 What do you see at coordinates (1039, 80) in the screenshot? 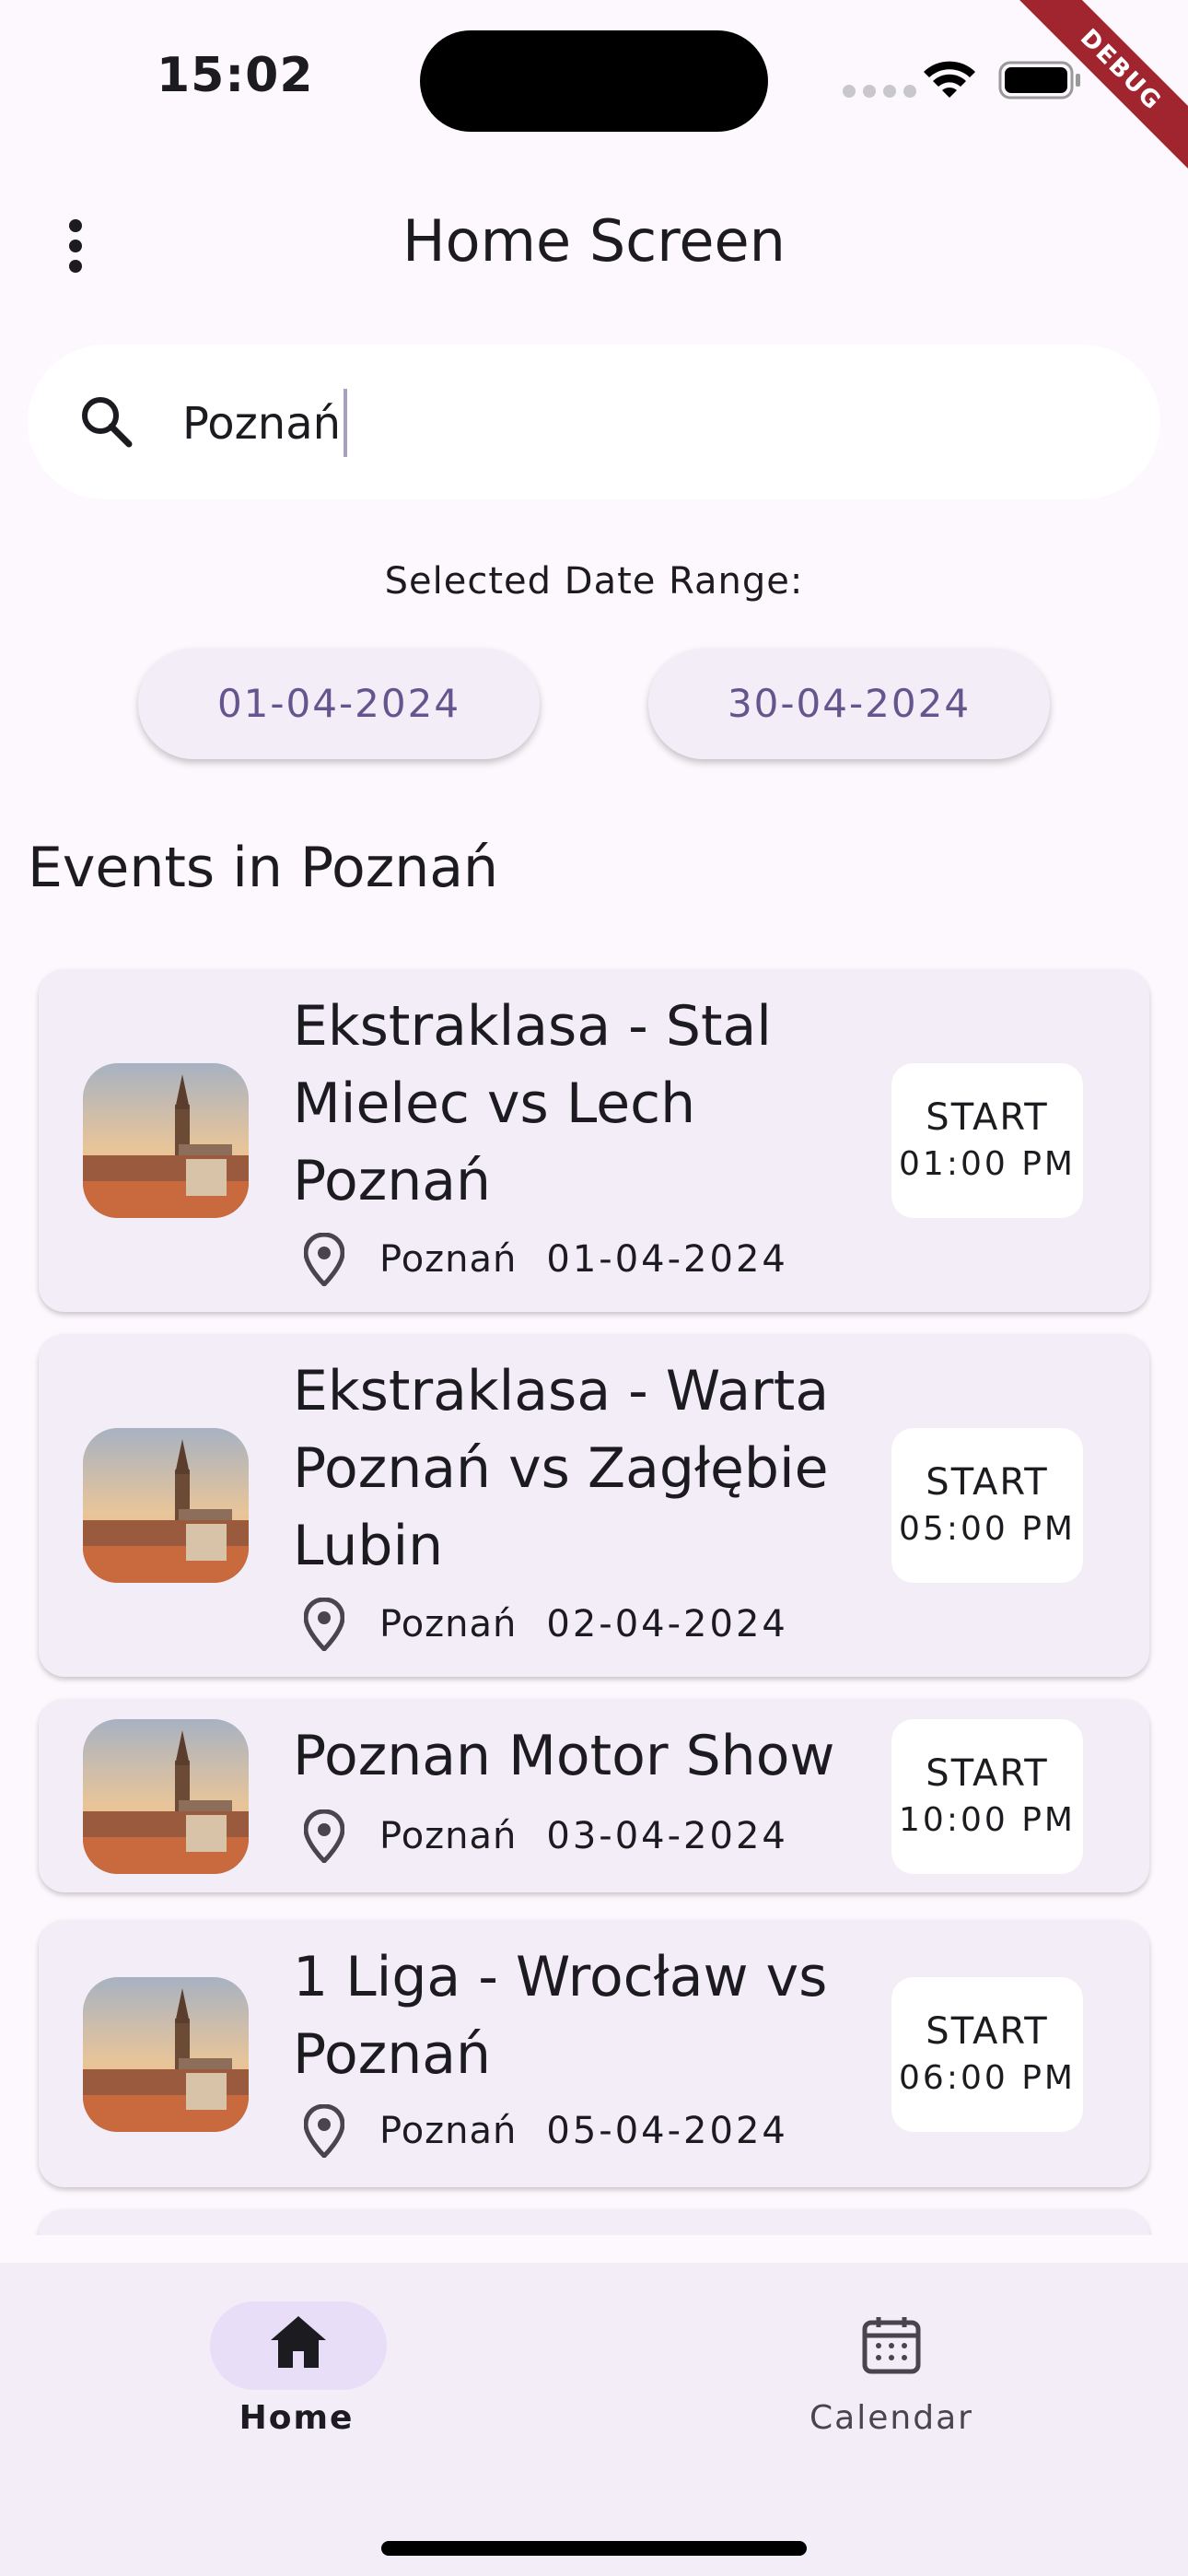
I see `battery-icon` at bounding box center [1039, 80].